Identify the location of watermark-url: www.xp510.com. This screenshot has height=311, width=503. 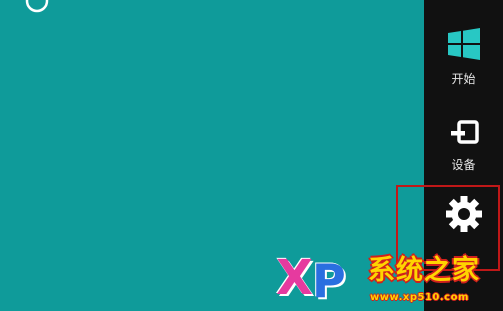
(419, 297).